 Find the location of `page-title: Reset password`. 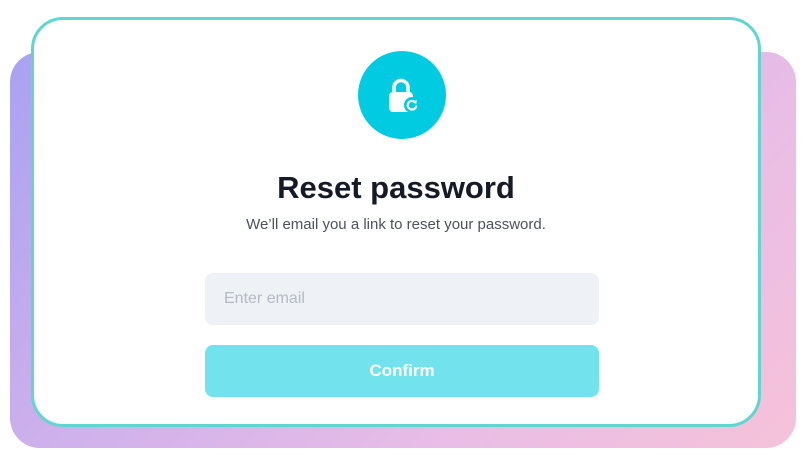

page-title: Reset password is located at coordinates (396, 187).